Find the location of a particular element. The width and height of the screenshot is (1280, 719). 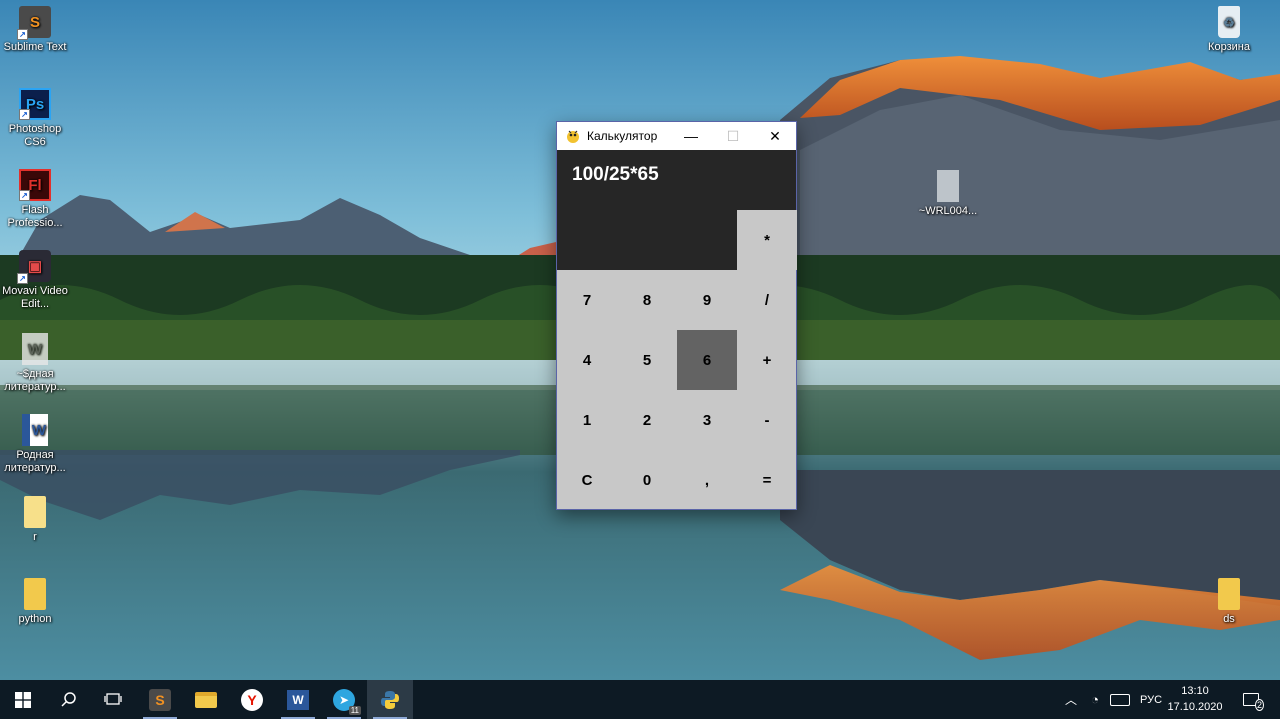

keyboard-icon is located at coordinates (1120, 699).